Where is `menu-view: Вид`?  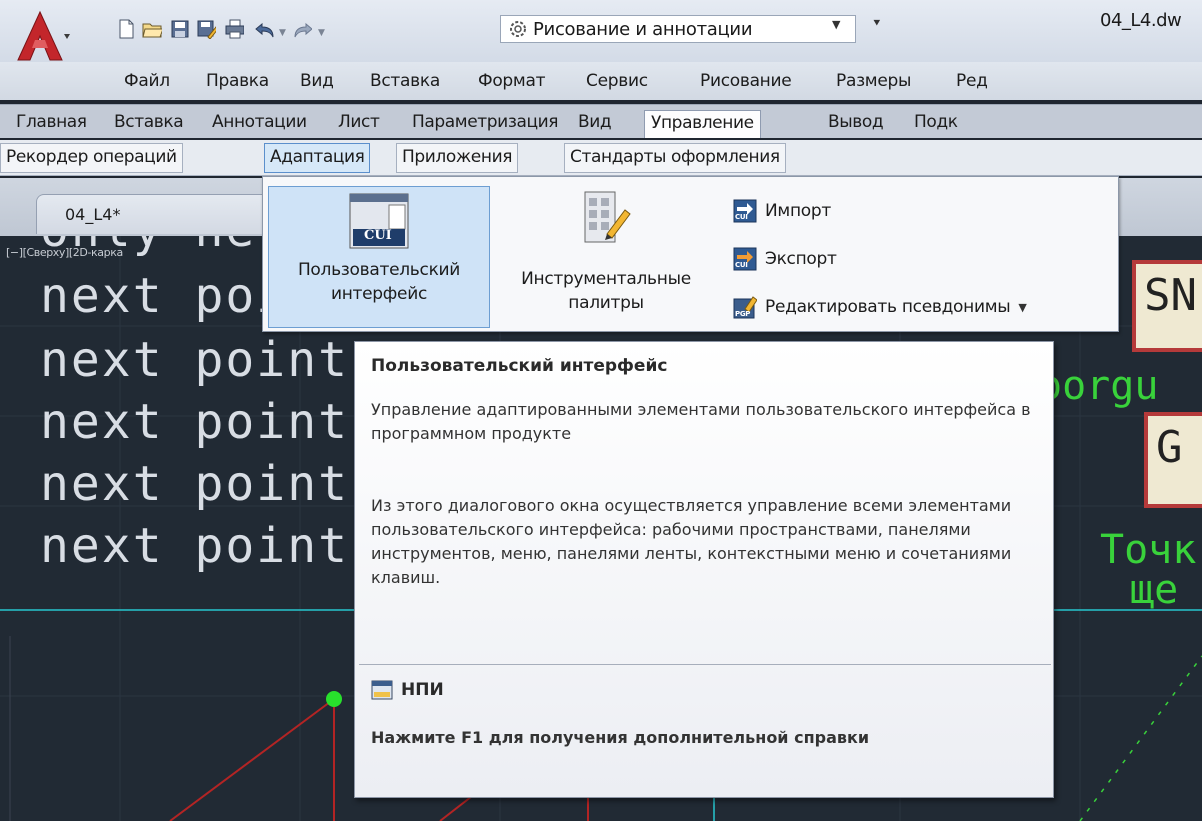 menu-view: Вид is located at coordinates (317, 81).